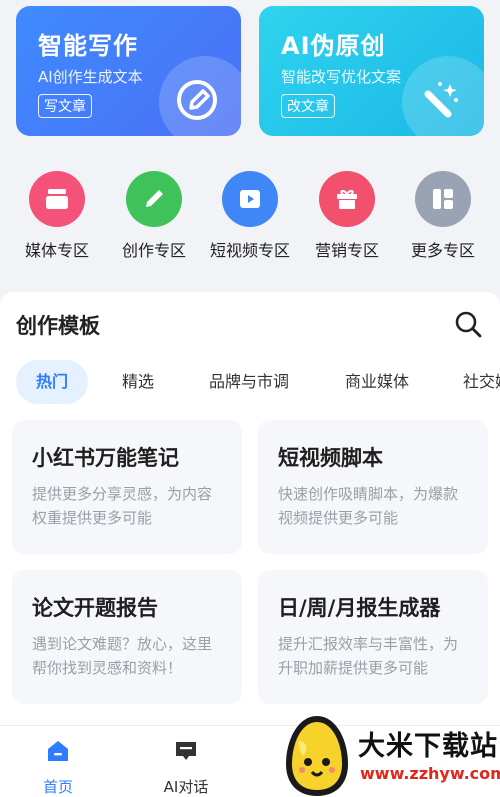  What do you see at coordinates (138, 382) in the screenshot?
I see `tab-featured: 精选` at bounding box center [138, 382].